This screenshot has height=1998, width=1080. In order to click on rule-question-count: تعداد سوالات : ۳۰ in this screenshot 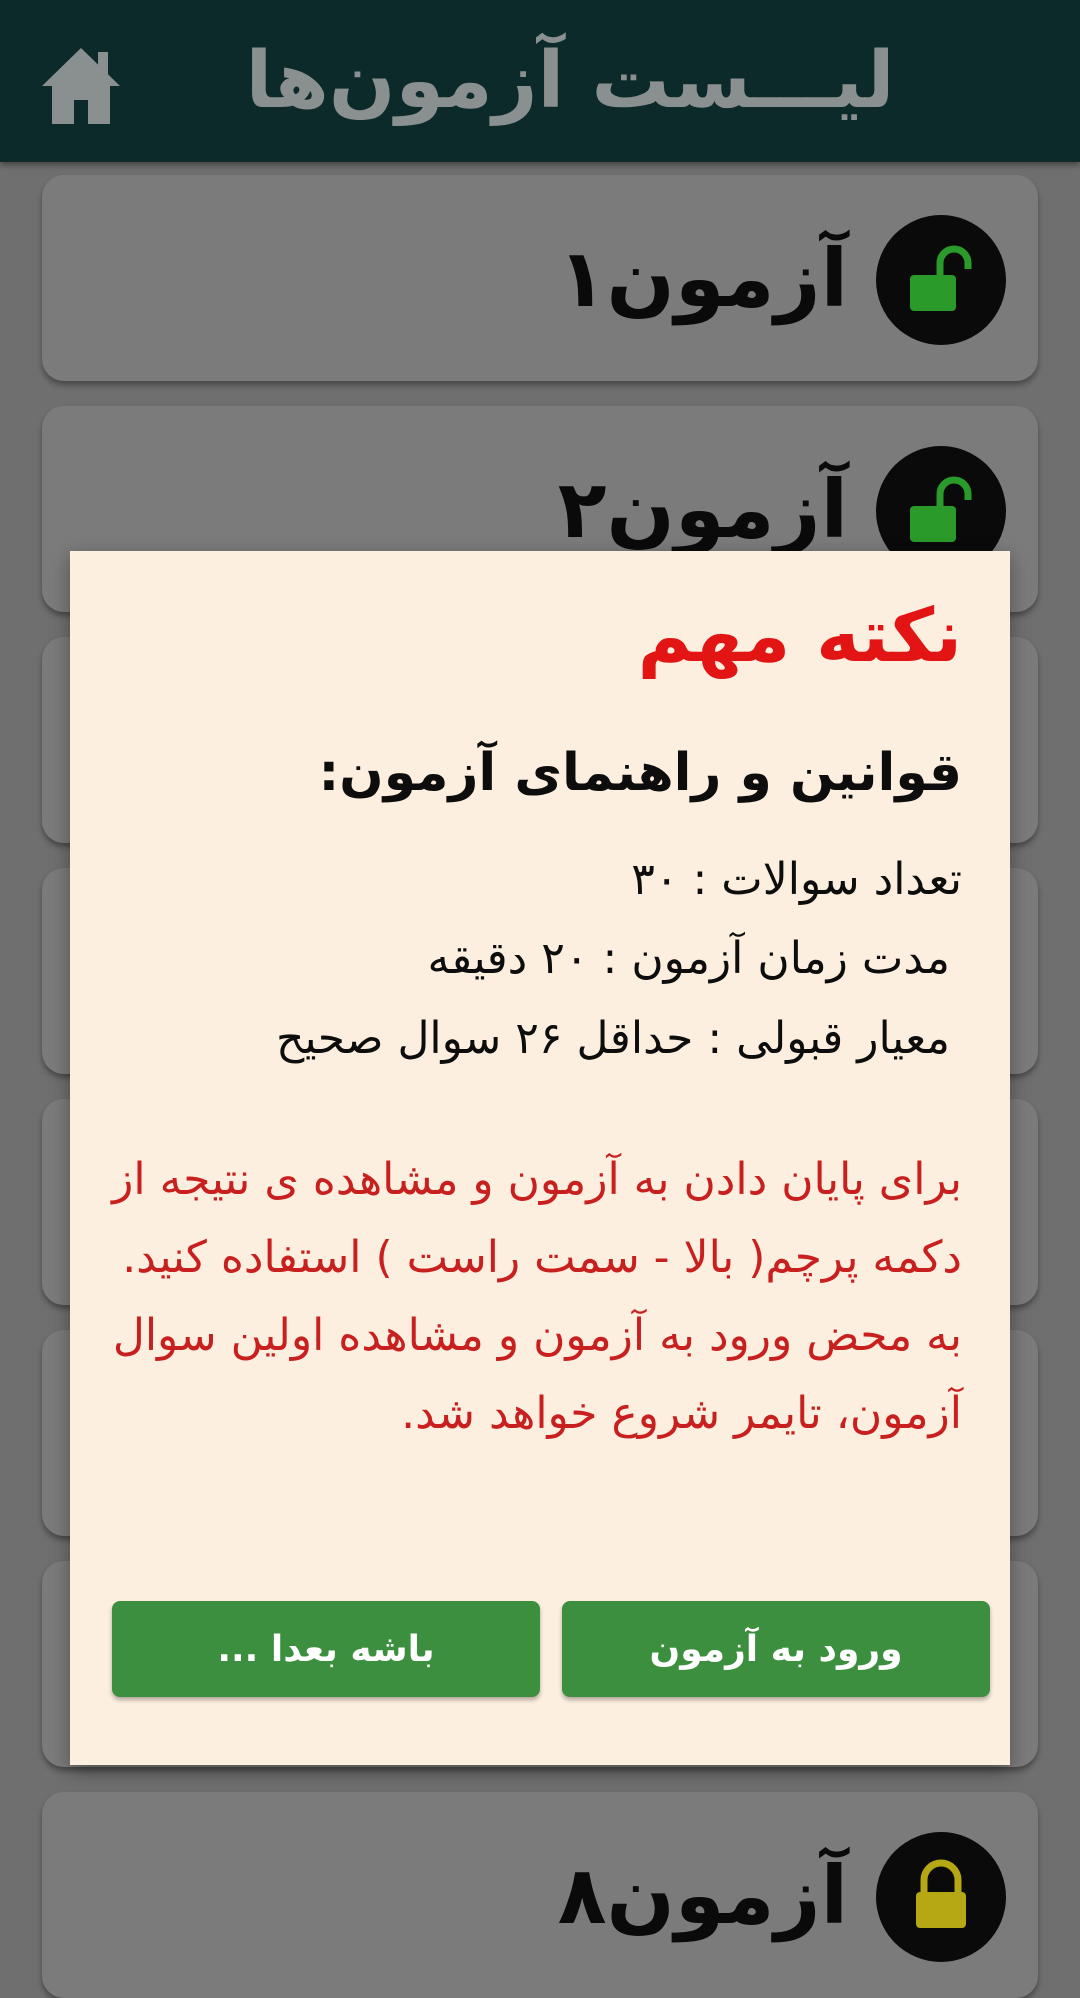, I will do `click(796, 879)`.